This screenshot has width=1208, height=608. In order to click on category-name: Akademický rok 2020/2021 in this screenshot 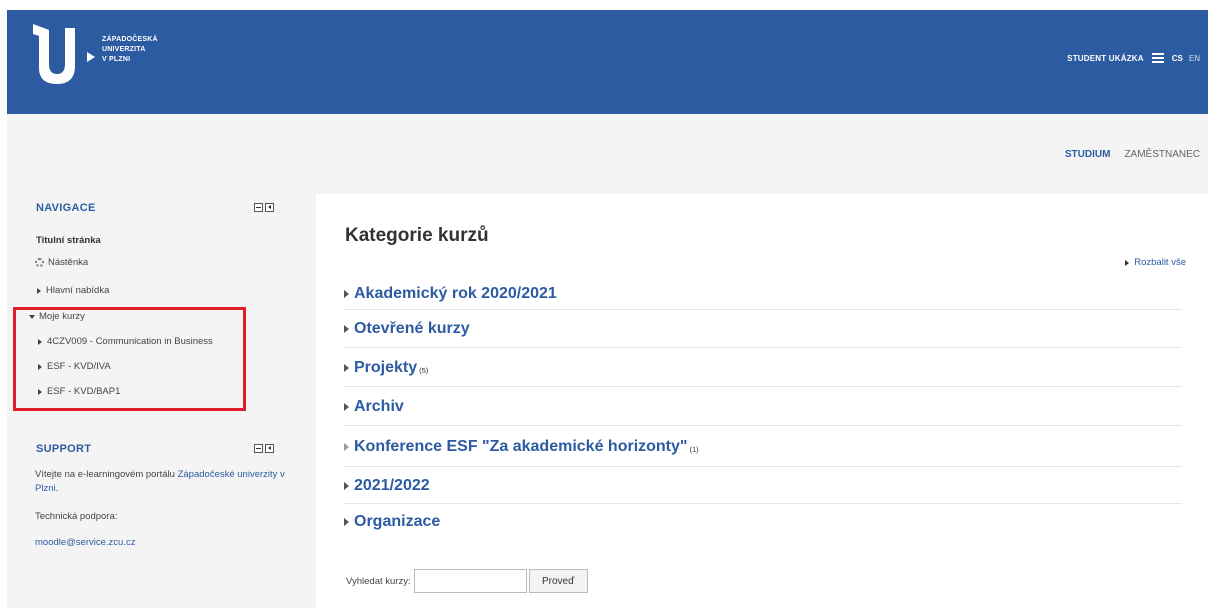, I will do `click(455, 294)`.